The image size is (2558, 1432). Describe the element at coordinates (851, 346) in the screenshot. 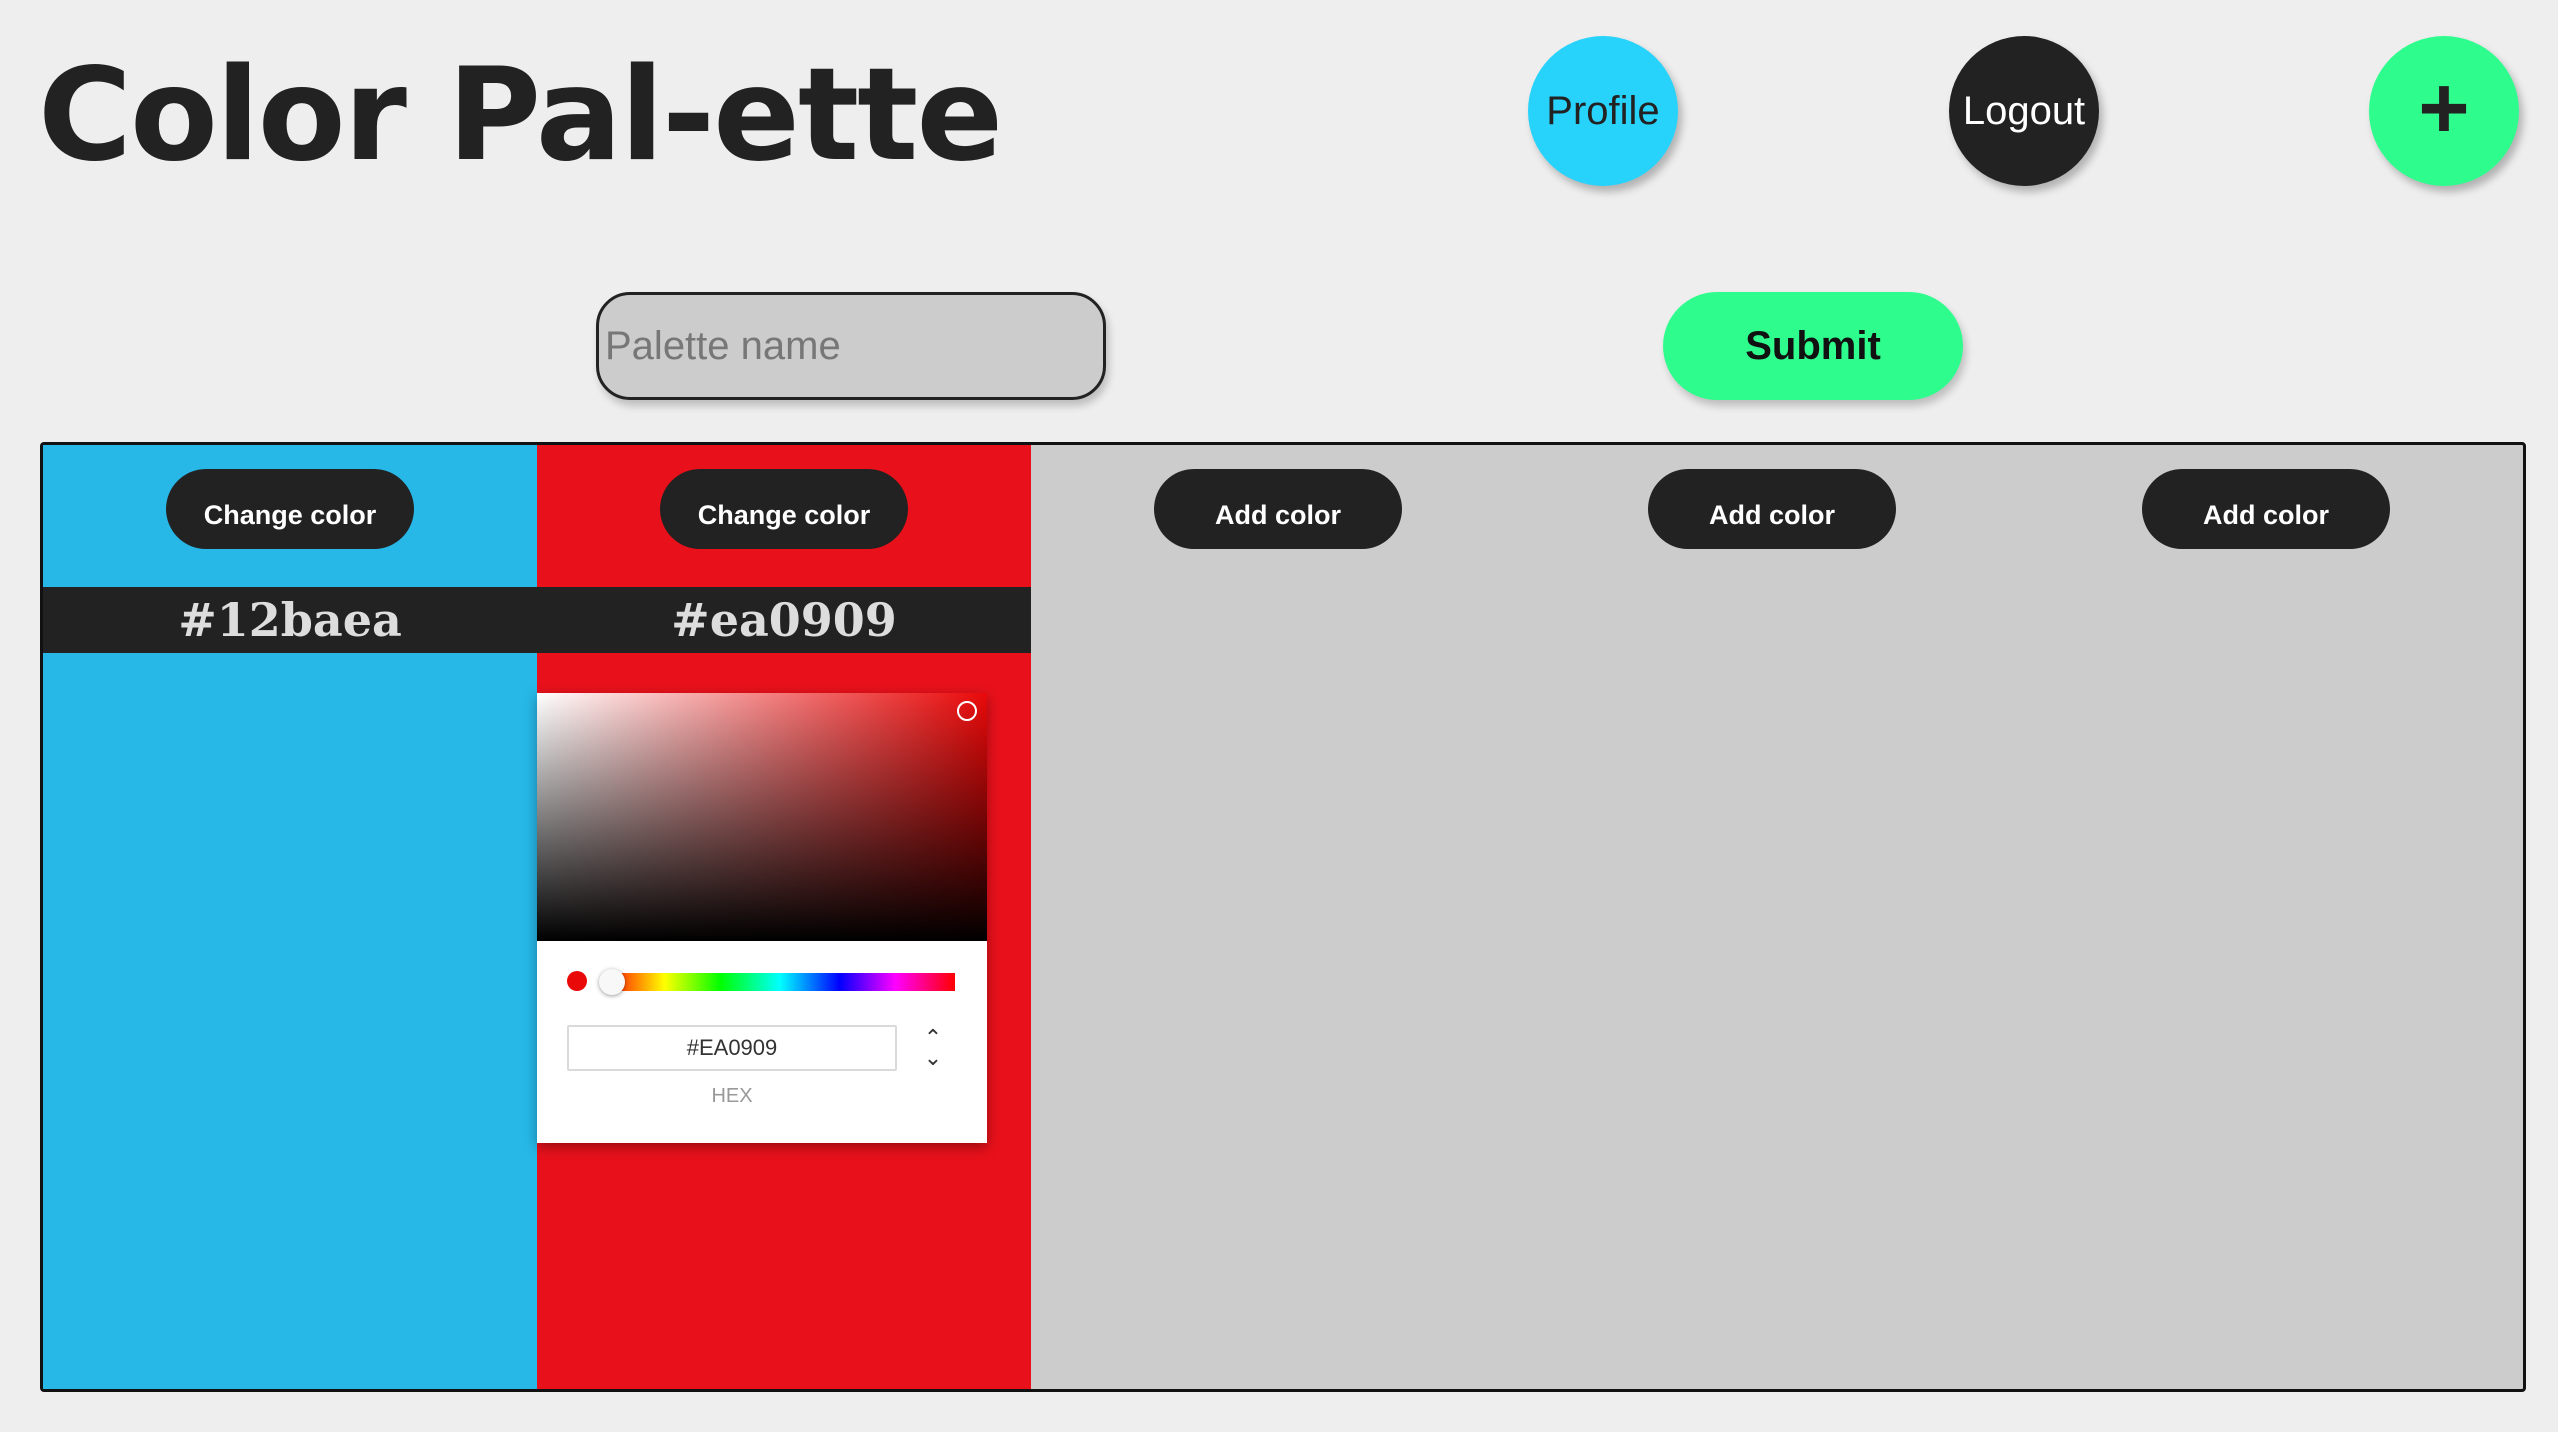

I see `palette-name-input` at that location.